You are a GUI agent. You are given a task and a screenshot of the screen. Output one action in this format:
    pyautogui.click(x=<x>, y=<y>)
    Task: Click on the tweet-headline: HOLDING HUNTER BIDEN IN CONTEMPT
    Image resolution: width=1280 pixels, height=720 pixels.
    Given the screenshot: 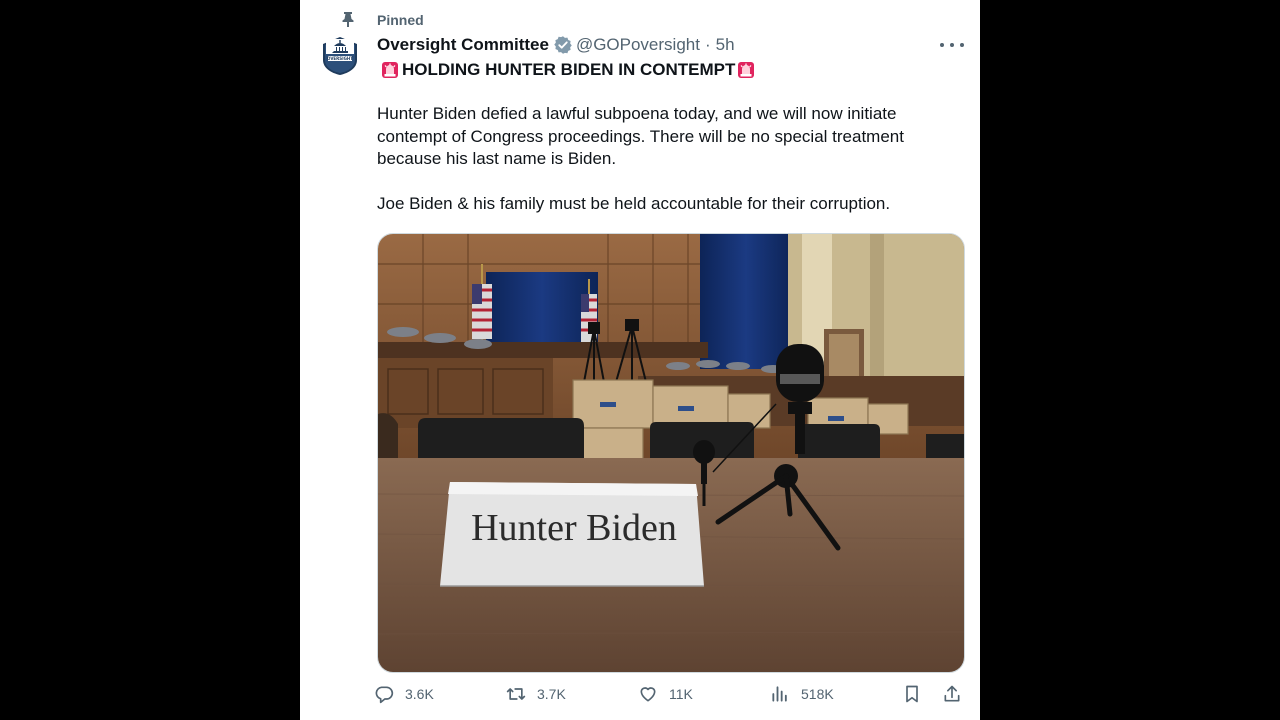 What is the action you would take?
    pyautogui.click(x=568, y=70)
    